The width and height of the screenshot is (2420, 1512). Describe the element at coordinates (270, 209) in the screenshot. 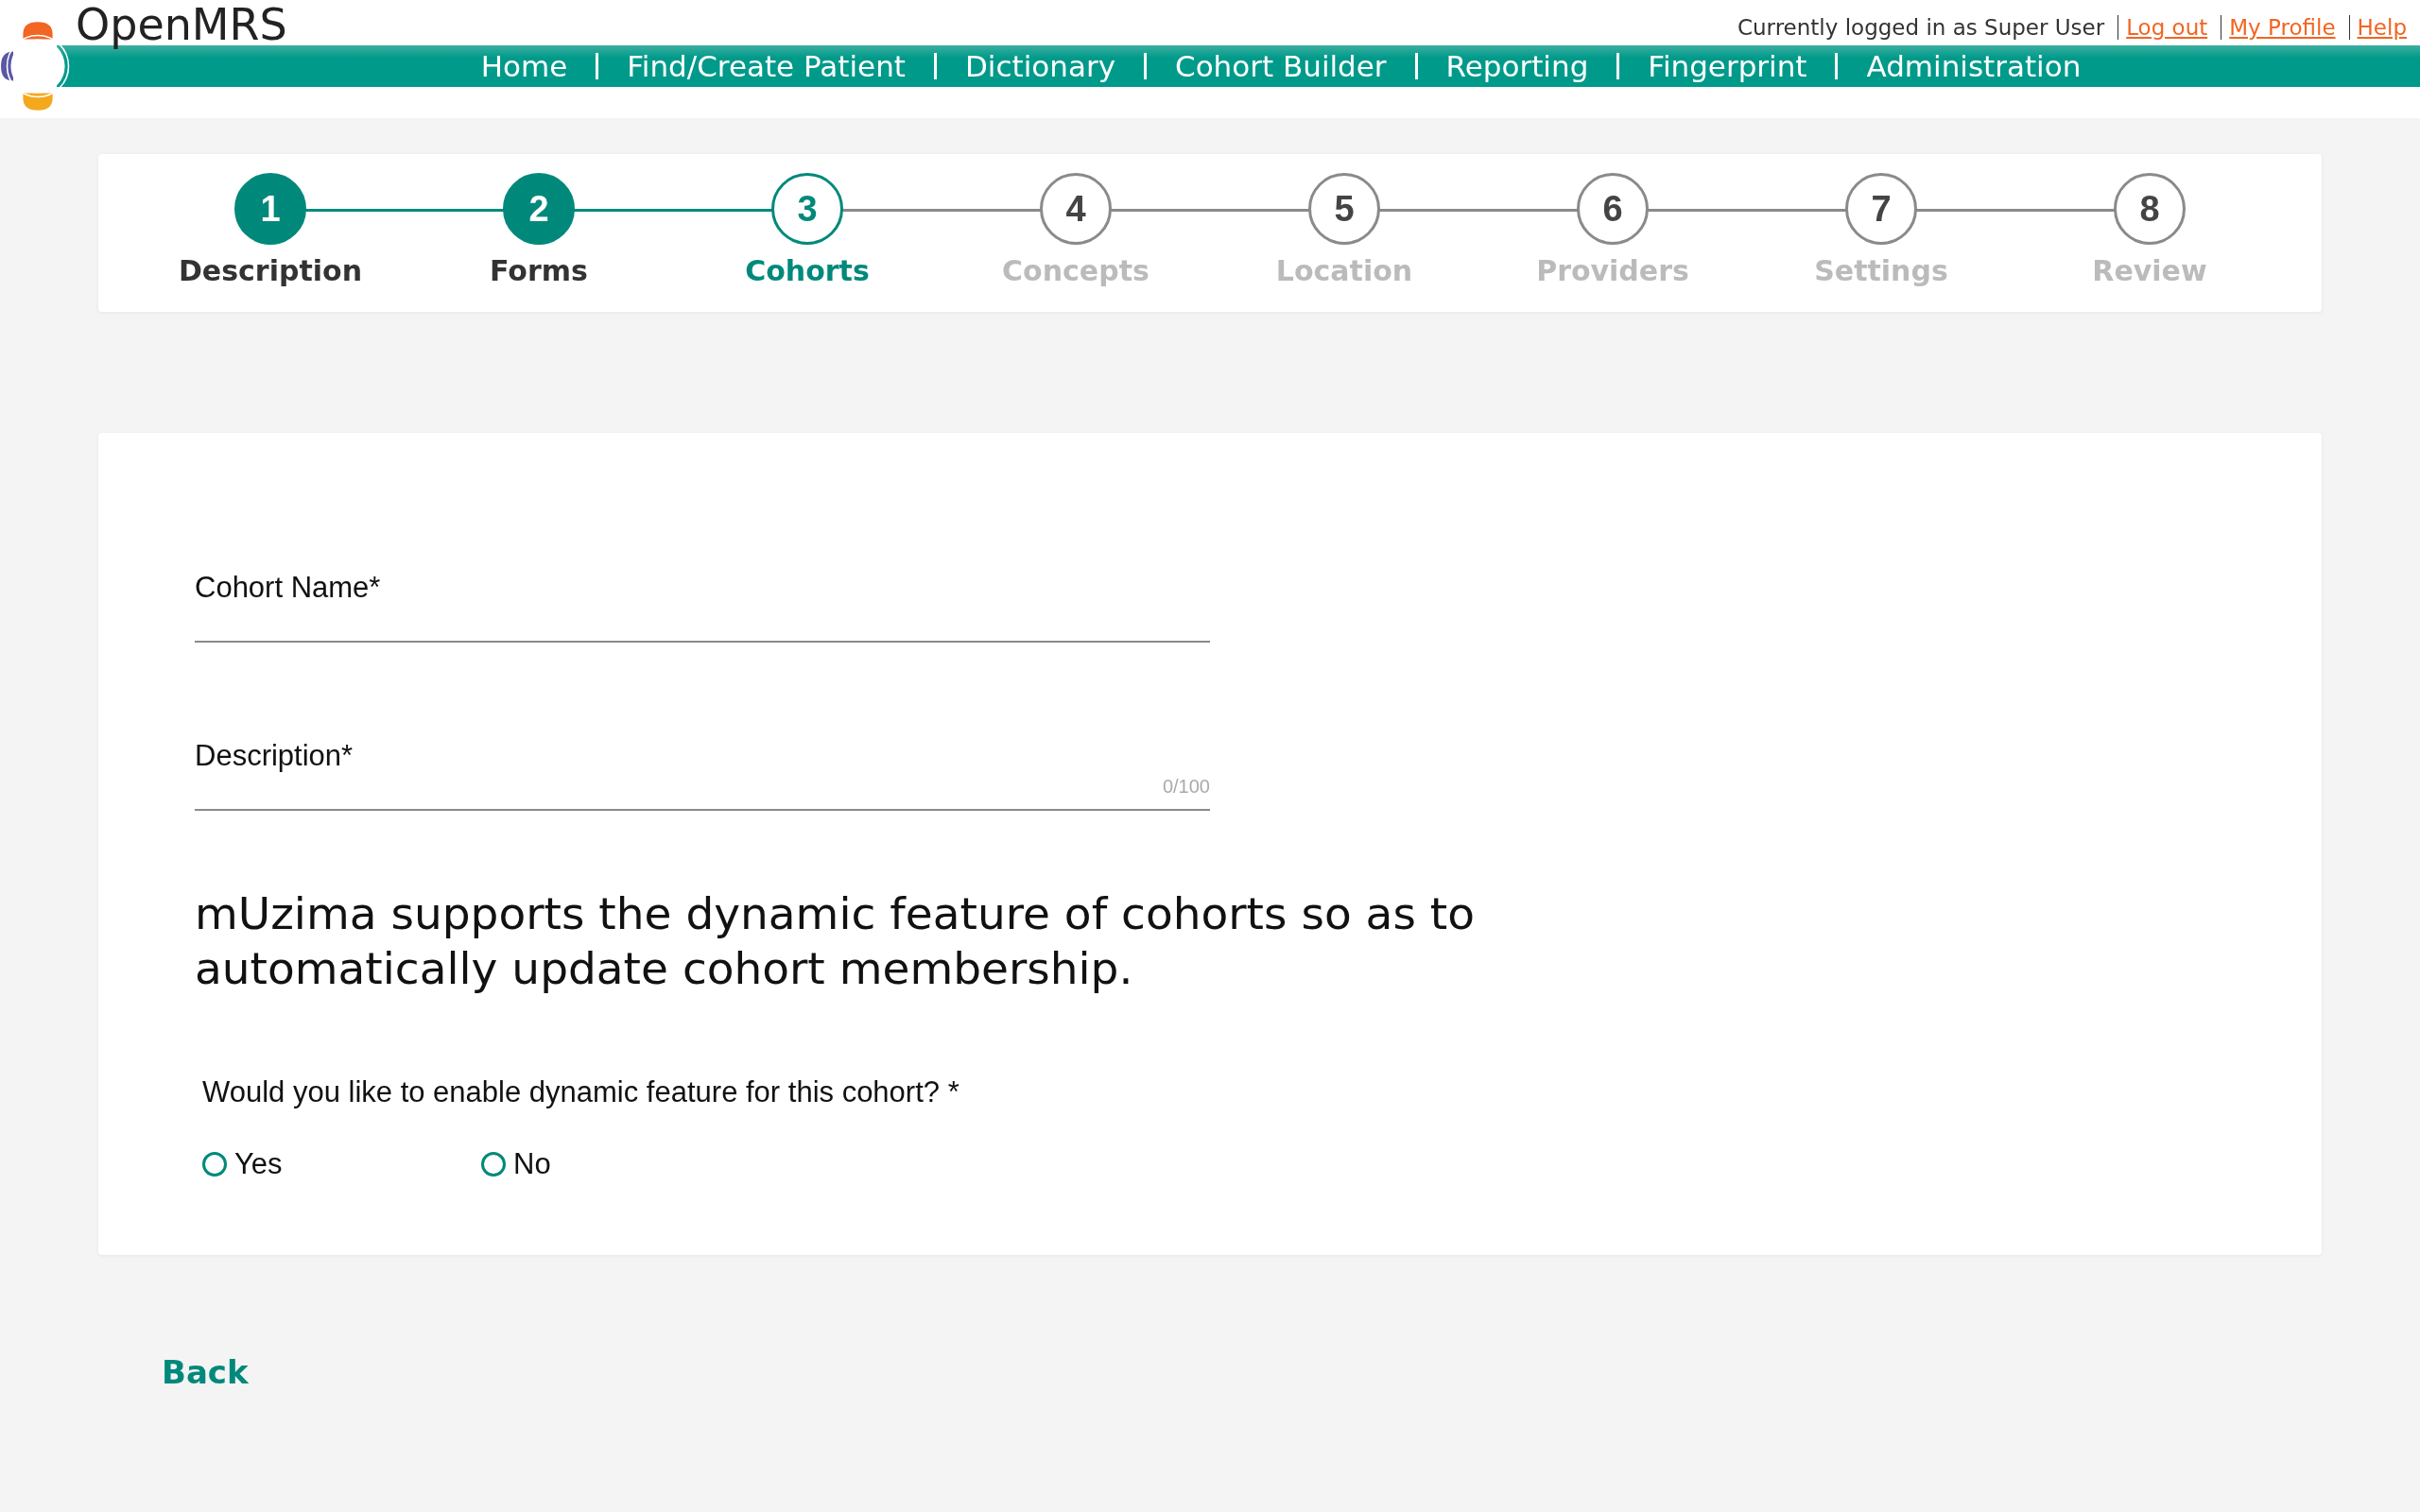

I see `step-number: 1` at that location.